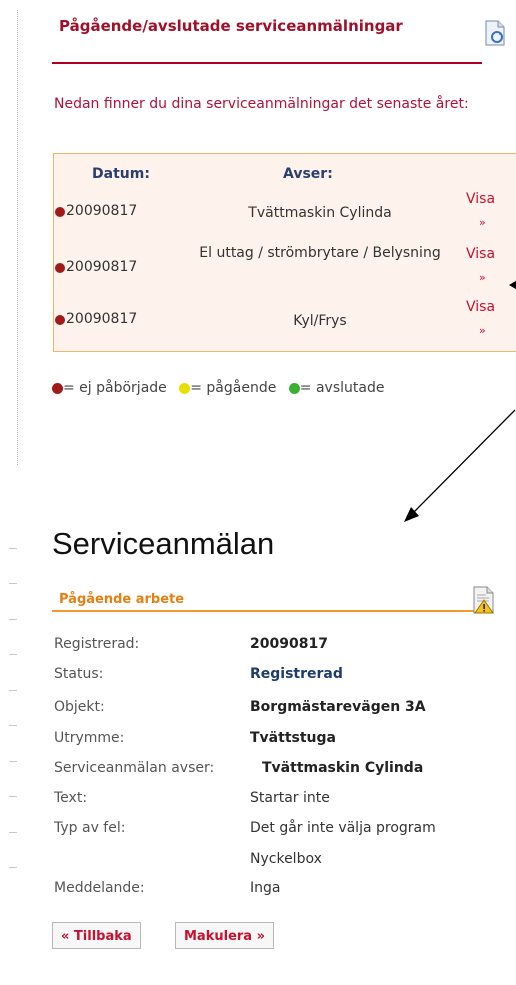 The width and height of the screenshot is (516, 985). What do you see at coordinates (185, 388) in the screenshot?
I see `legend-dot-yellow` at bounding box center [185, 388].